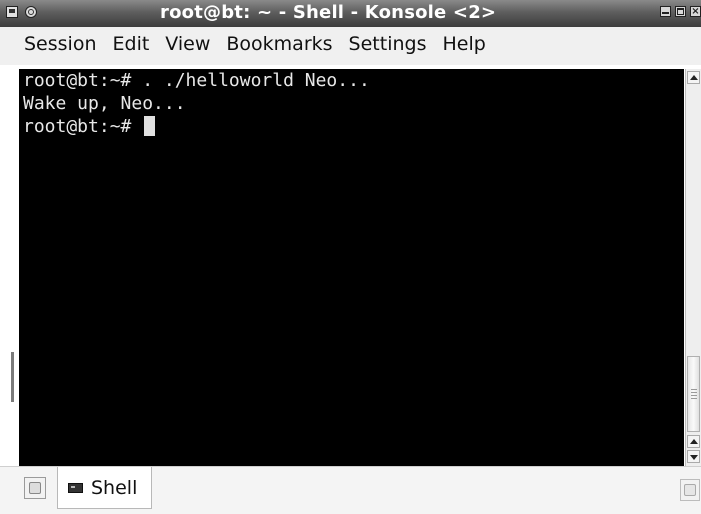  What do you see at coordinates (351, 126) in the screenshot?
I see `terminal-prompt-line: root@bt:~#` at bounding box center [351, 126].